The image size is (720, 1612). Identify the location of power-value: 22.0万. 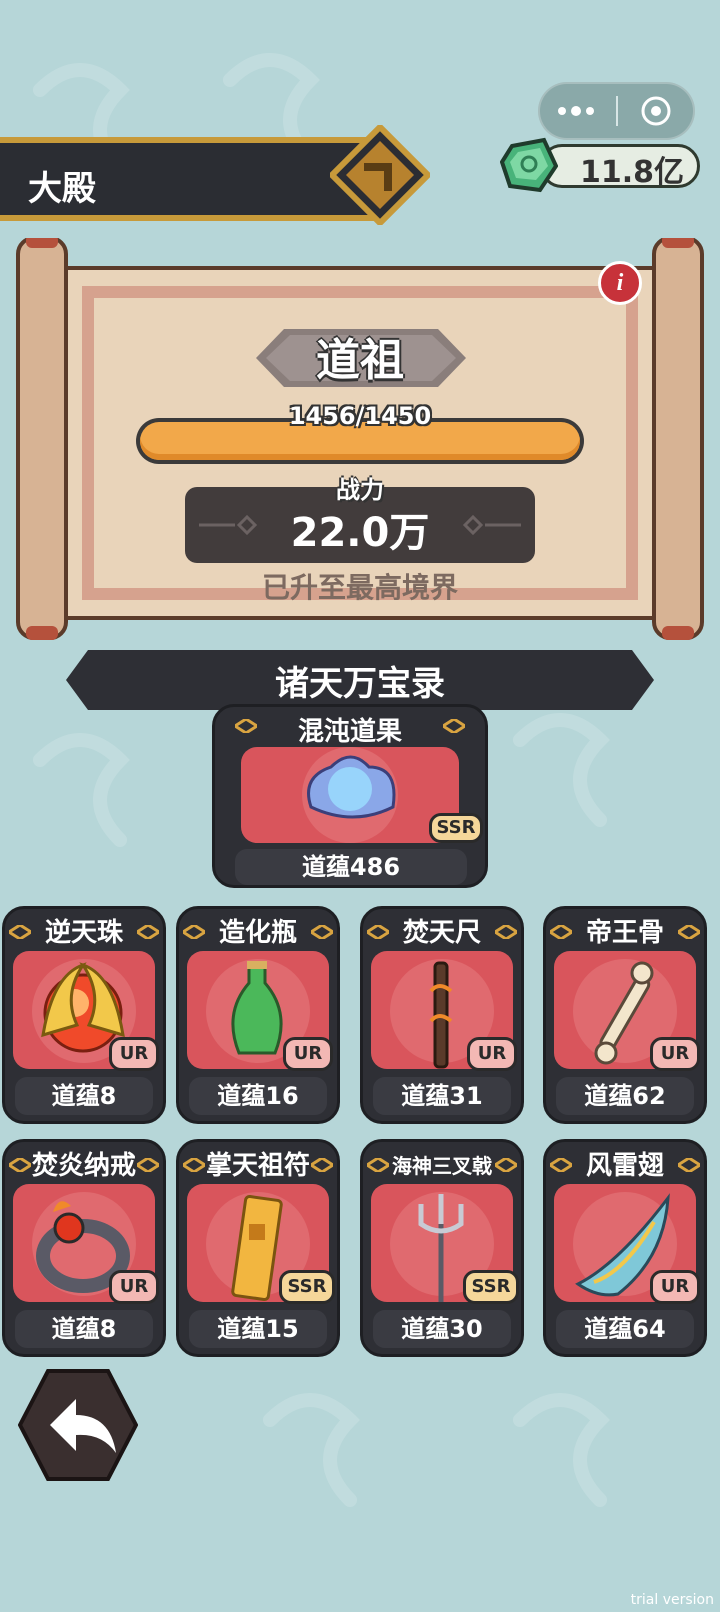
(360, 533).